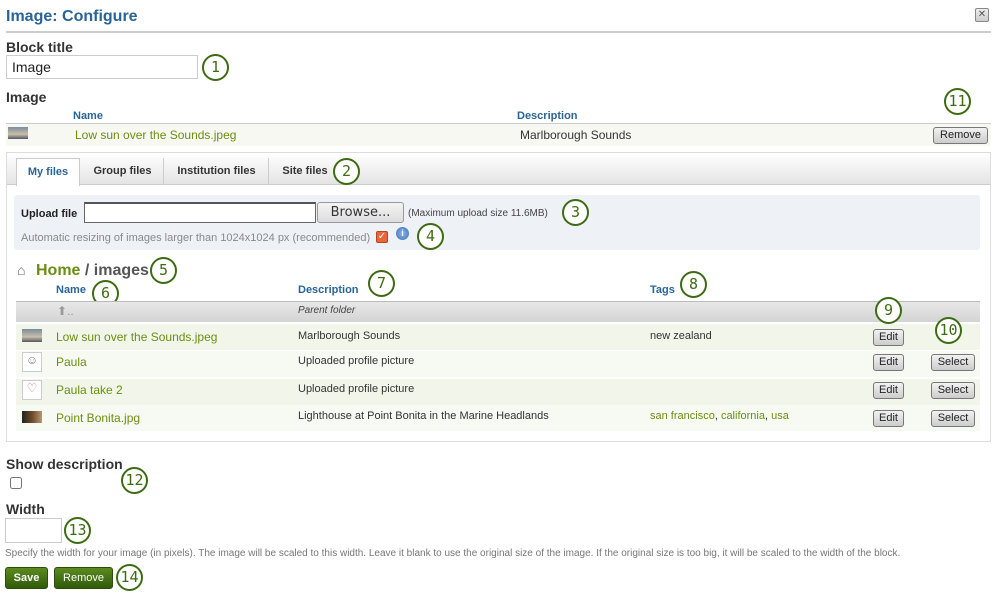  I want to click on width-label: Width, so click(25, 509).